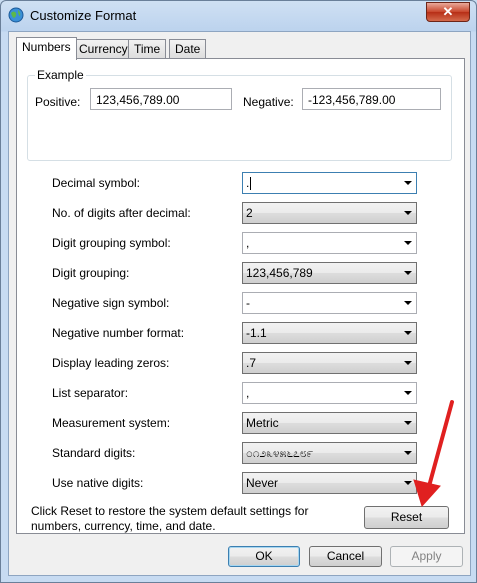 The width and height of the screenshot is (477, 583). Describe the element at coordinates (256, 333) in the screenshot. I see `negative-number-format-value: -1.1` at that location.